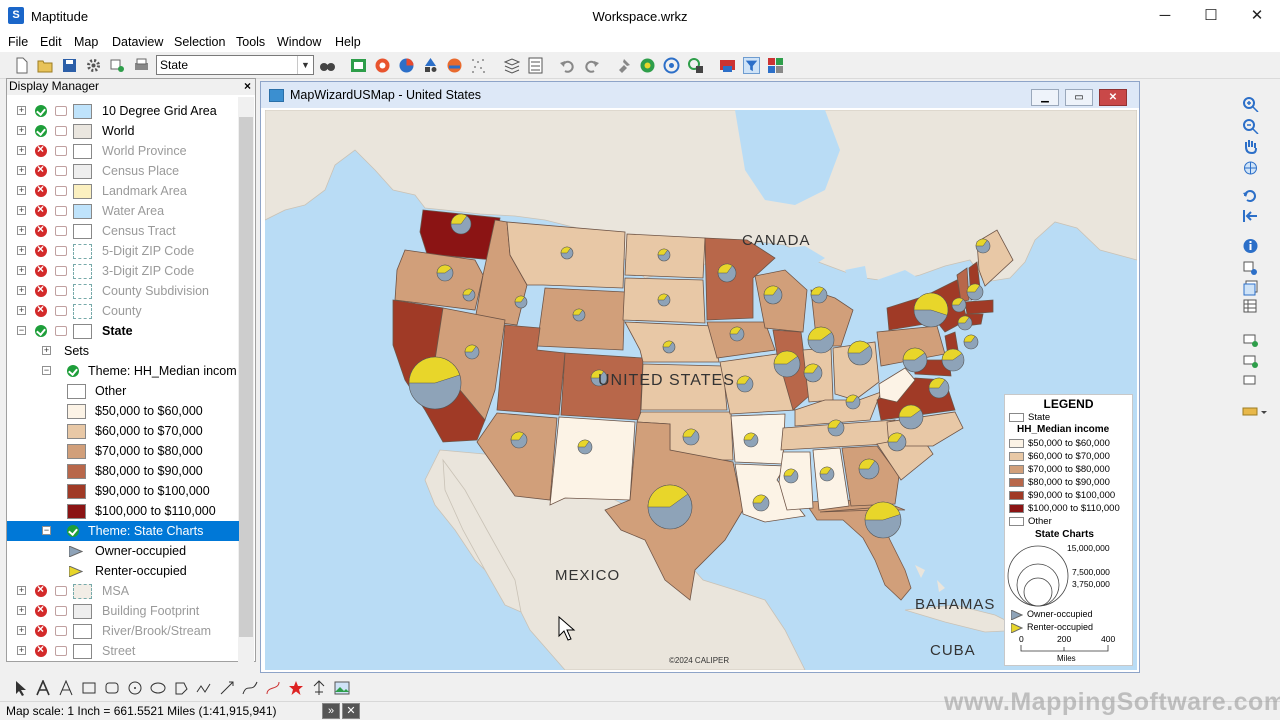  What do you see at coordinates (250, 42) in the screenshot?
I see `menu-tools: Tools` at bounding box center [250, 42].